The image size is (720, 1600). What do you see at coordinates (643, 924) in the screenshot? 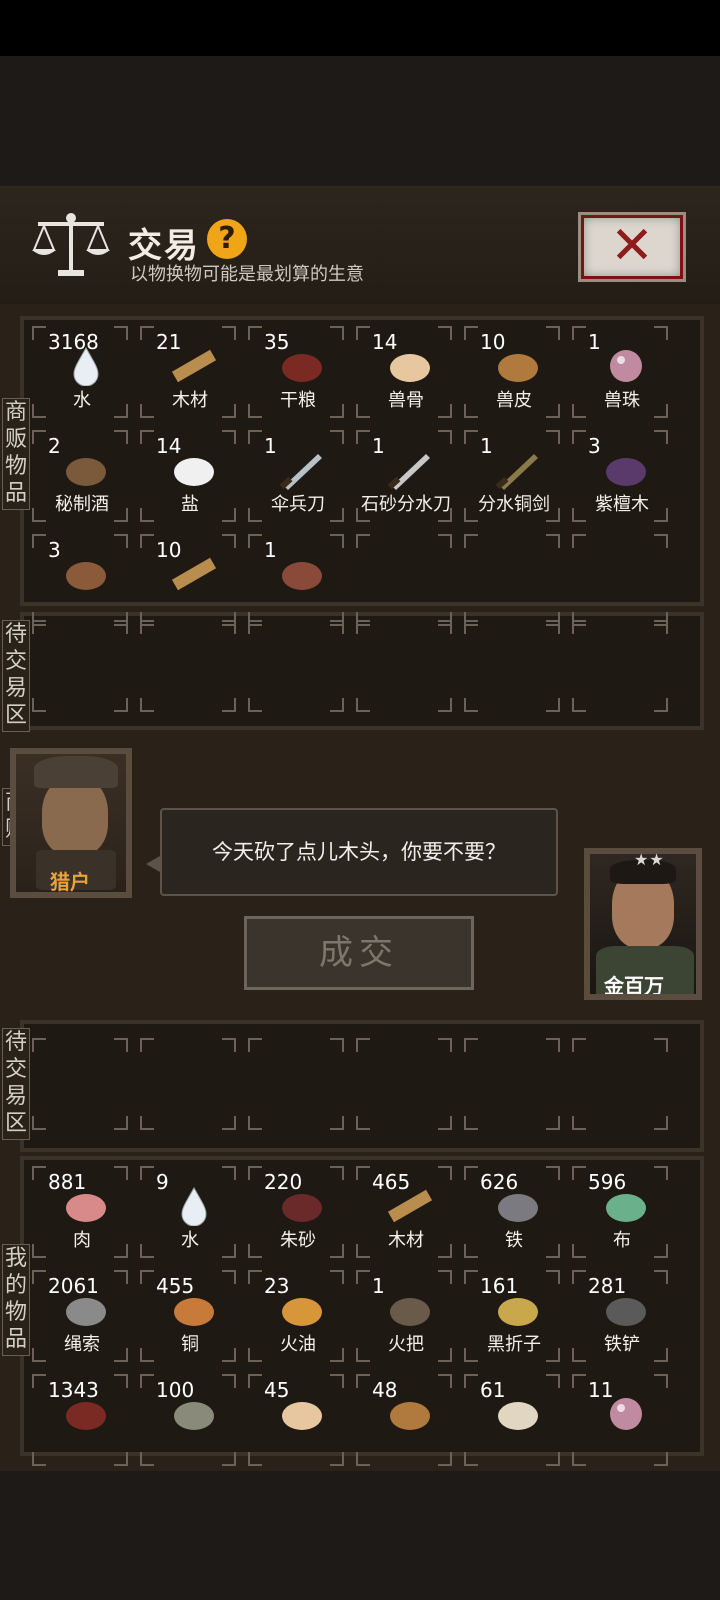
I see `player-portrait: 金百万` at bounding box center [643, 924].